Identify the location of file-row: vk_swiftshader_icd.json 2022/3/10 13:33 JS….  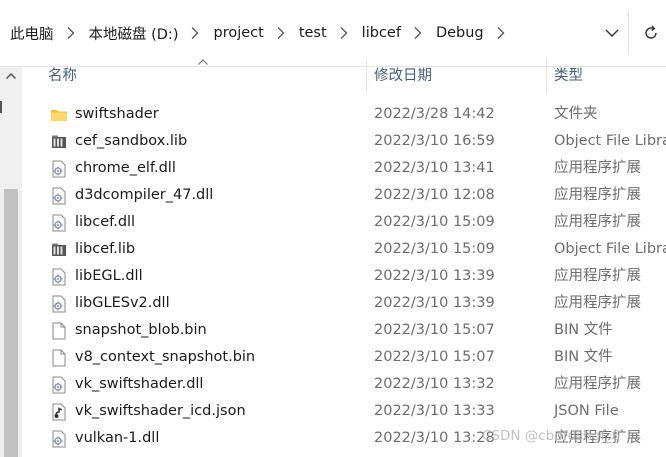
(344, 411).